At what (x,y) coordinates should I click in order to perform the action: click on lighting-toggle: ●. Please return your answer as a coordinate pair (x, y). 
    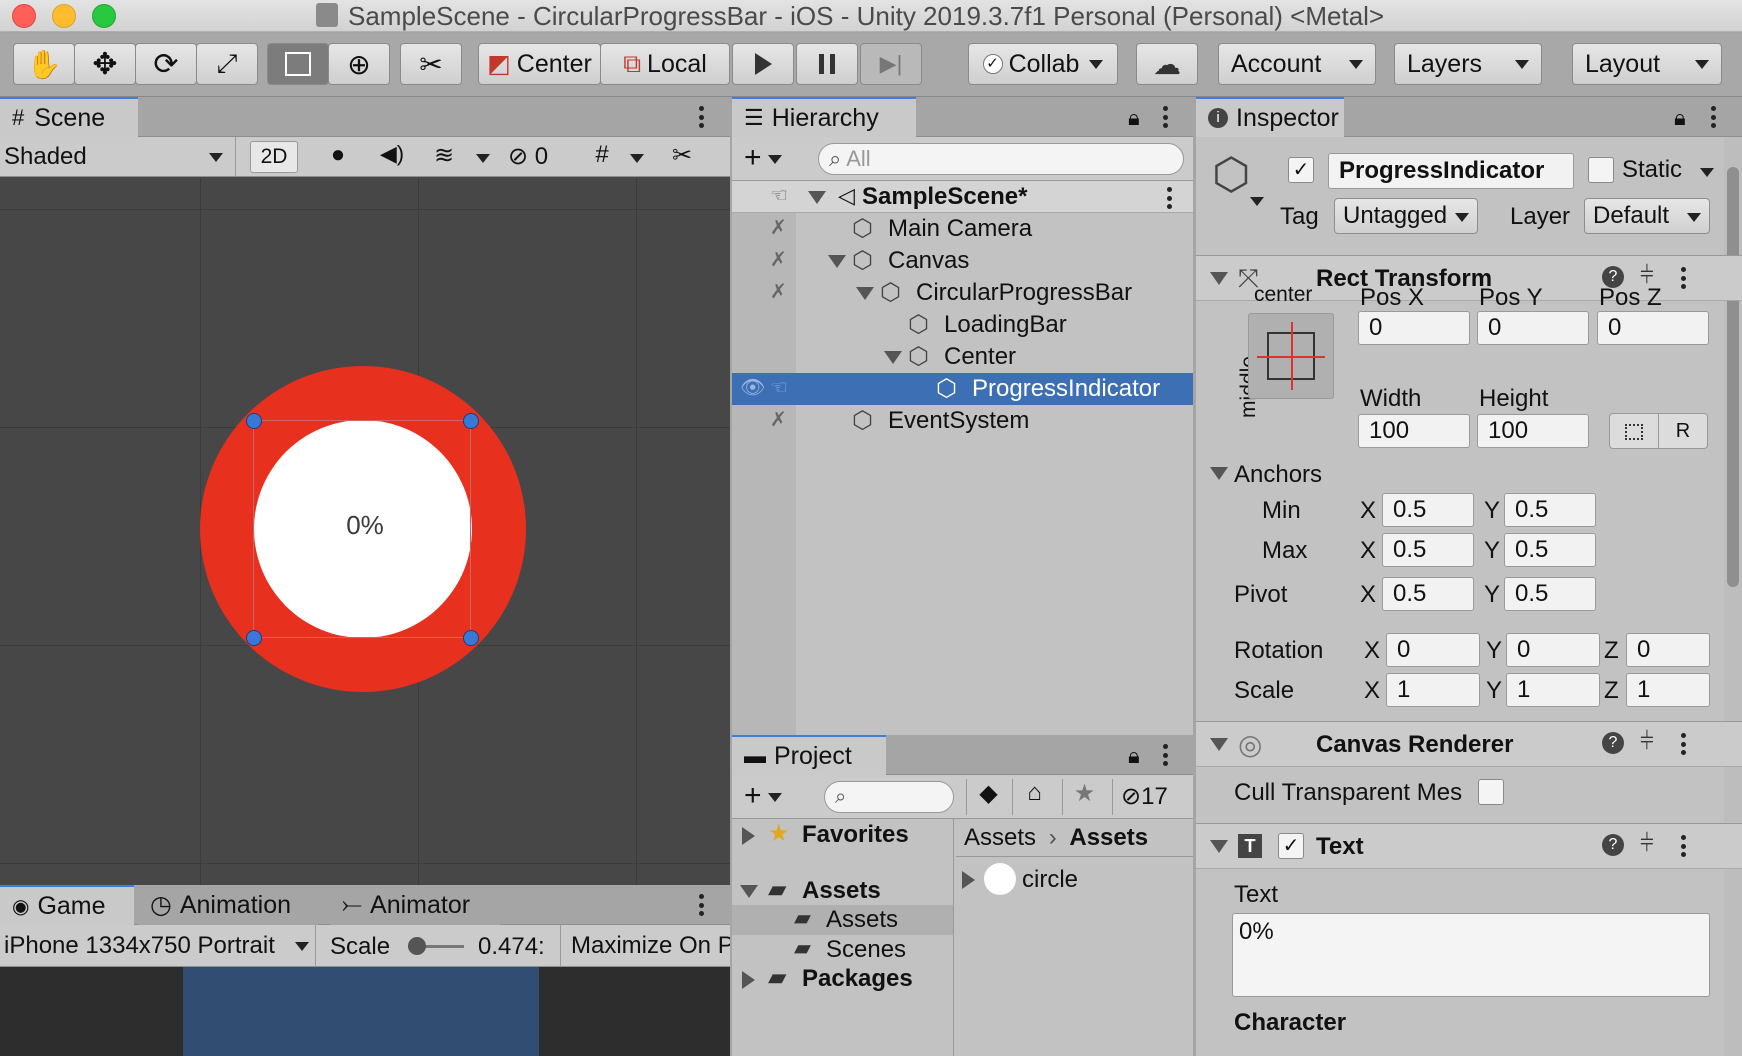
    Looking at the image, I should click on (338, 157).